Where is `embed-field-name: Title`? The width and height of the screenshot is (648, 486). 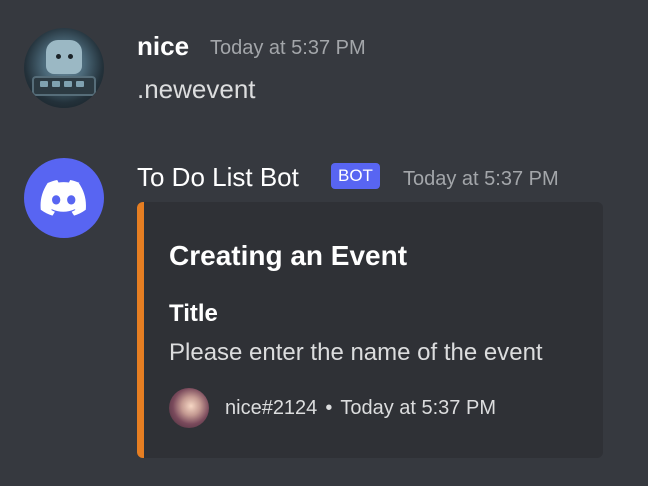
embed-field-name: Title is located at coordinates (193, 313).